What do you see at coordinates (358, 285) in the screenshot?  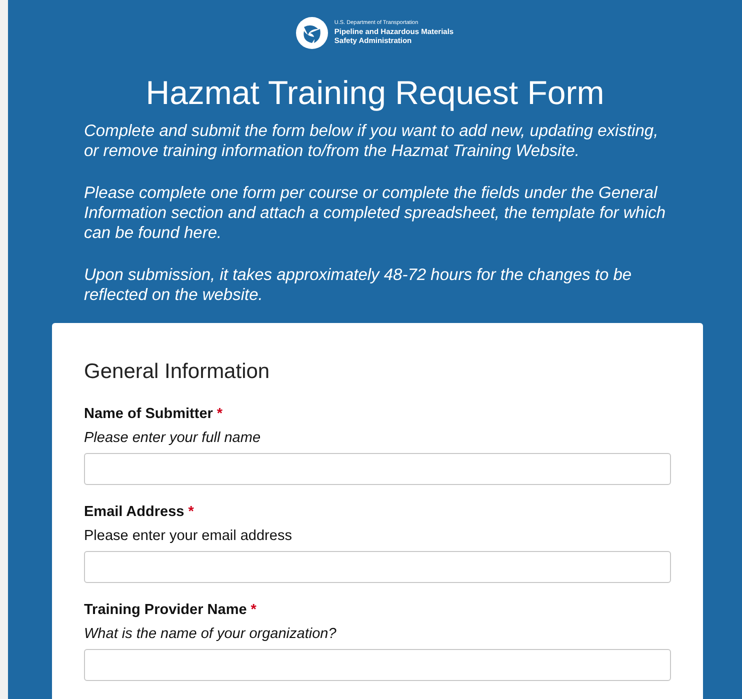 I see `intro-paragraph: Upon submission, it takes approximately 48-72 hours for the changes to be reflected on the website.` at bounding box center [358, 285].